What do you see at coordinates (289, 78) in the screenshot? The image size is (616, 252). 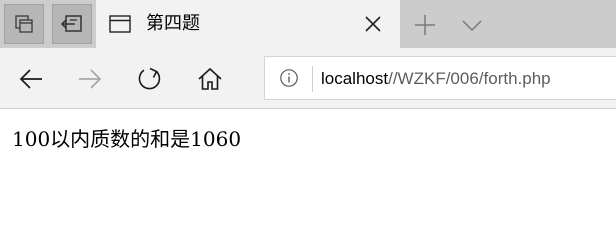 I see `info-icon` at bounding box center [289, 78].